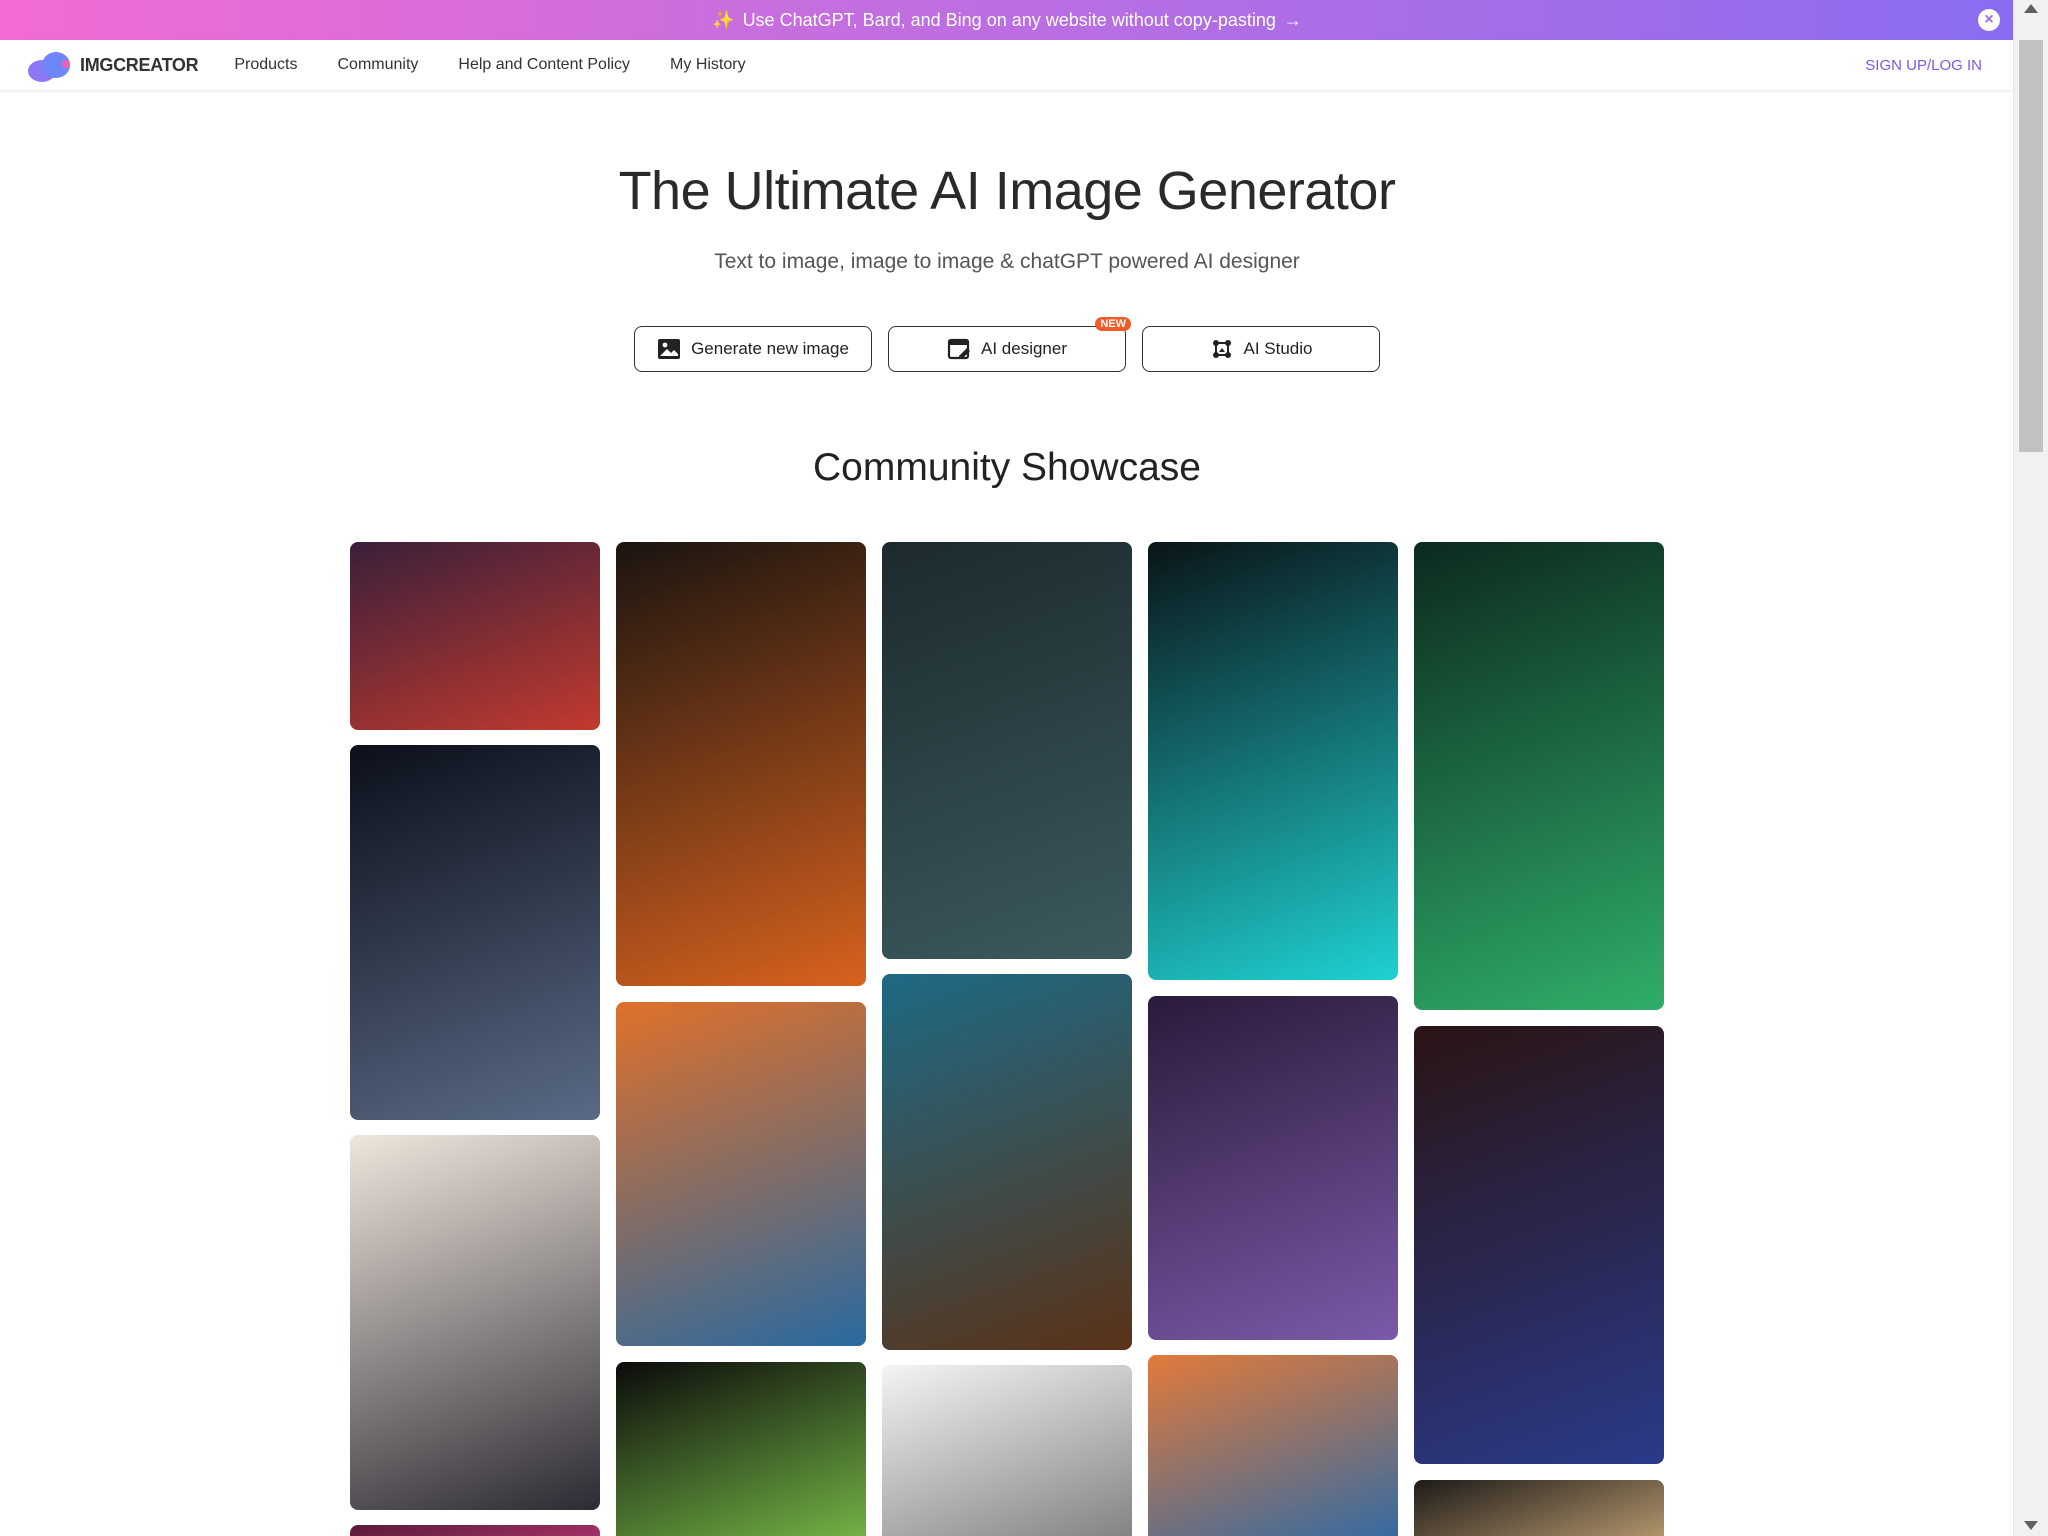  I want to click on logo-icon, so click(50, 65).